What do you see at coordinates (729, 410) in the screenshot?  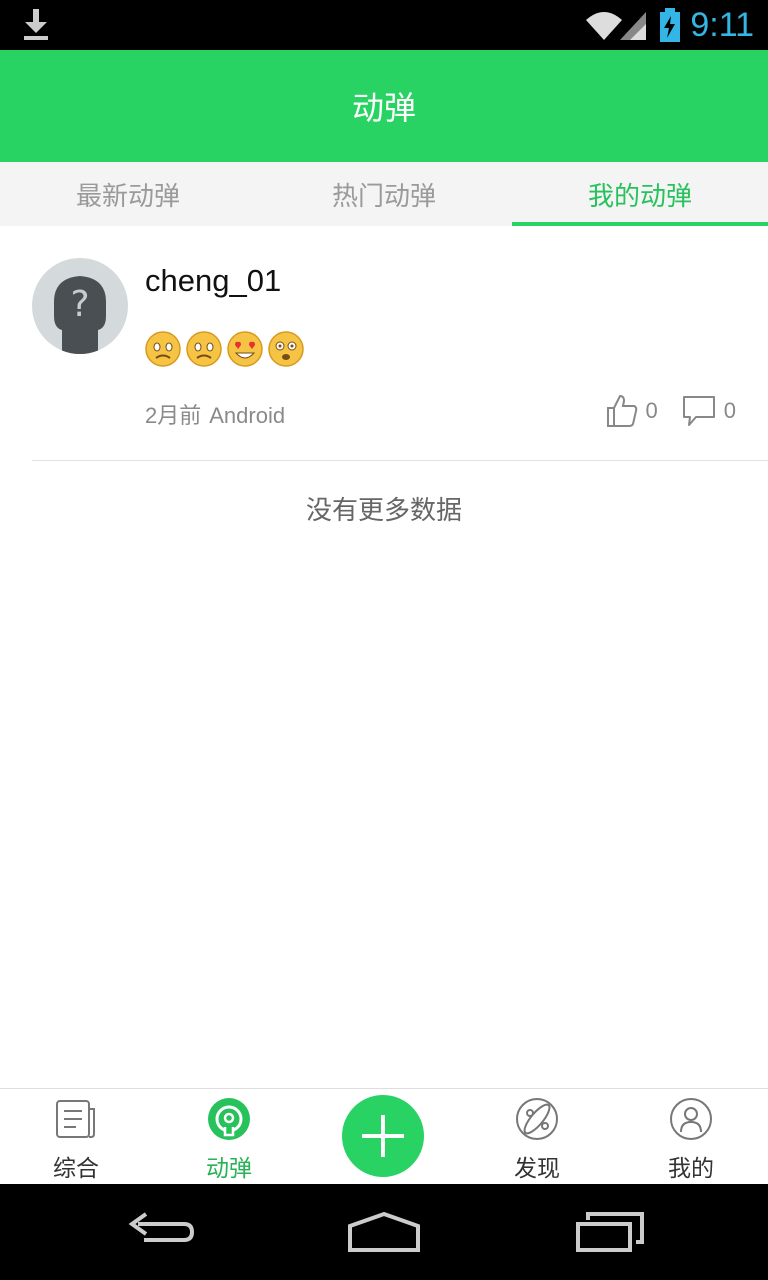 I see `comment-count: 0` at bounding box center [729, 410].